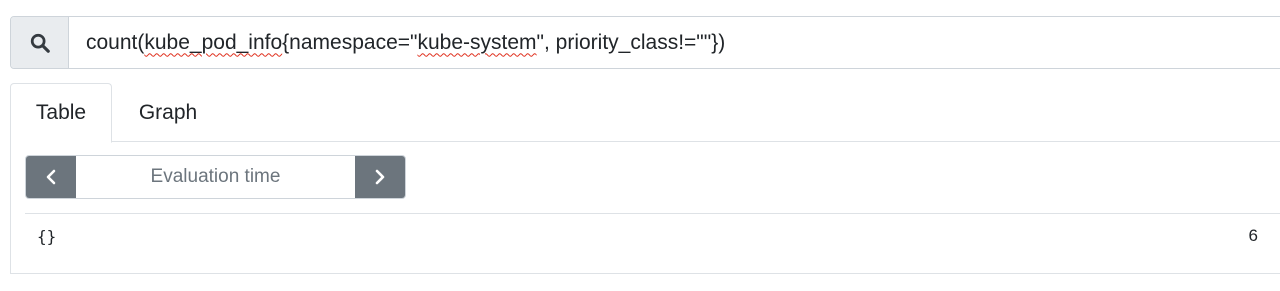  What do you see at coordinates (350, 42) in the screenshot?
I see `query-text-segment: {namespace="` at bounding box center [350, 42].